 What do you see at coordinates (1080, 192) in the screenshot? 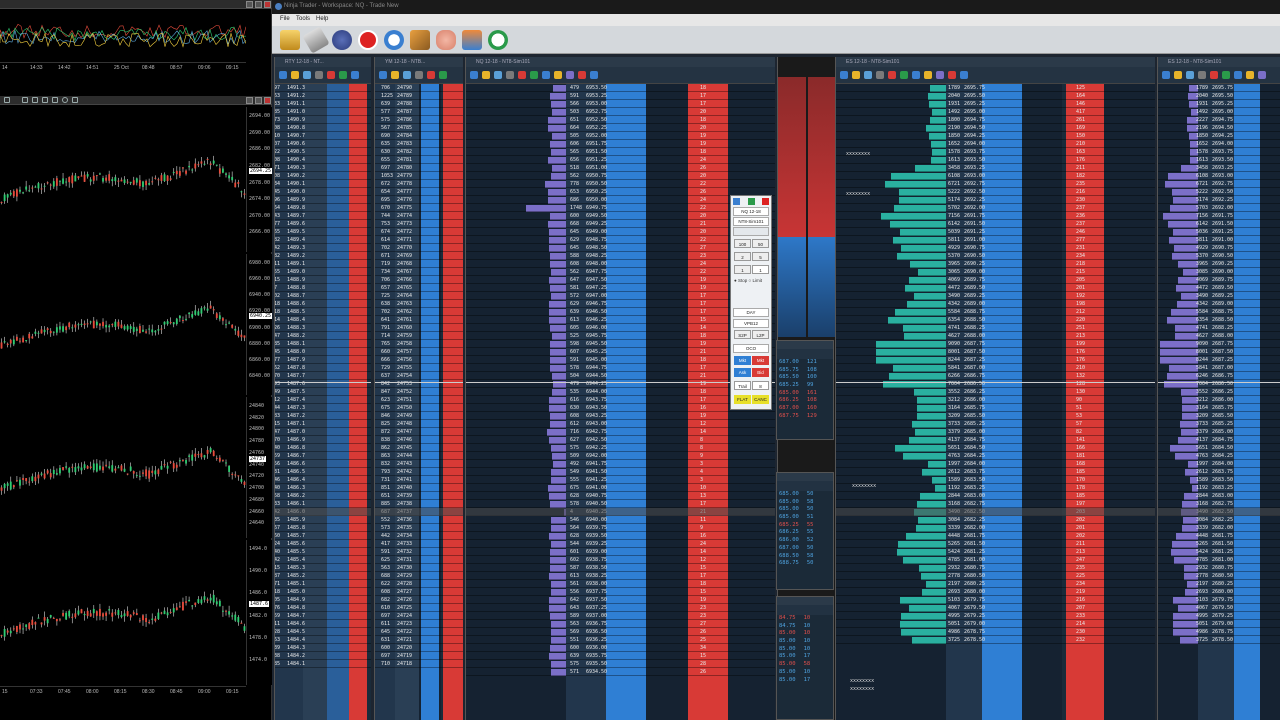
I see `ask-size: 216` at bounding box center [1080, 192].